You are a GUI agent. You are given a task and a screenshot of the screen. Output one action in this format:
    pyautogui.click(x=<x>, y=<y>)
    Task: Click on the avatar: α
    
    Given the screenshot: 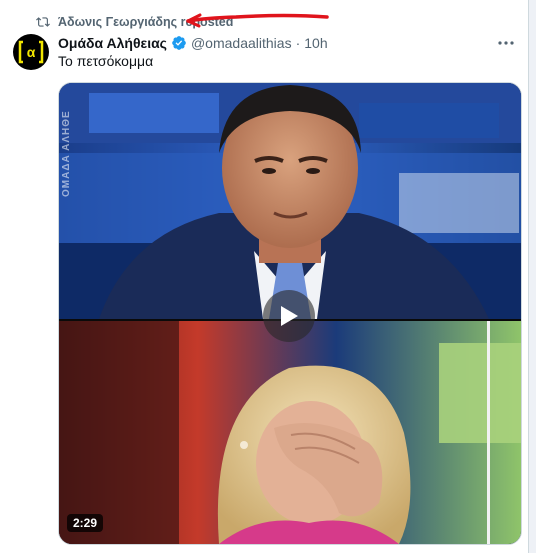 What is the action you would take?
    pyautogui.click(x=31, y=52)
    